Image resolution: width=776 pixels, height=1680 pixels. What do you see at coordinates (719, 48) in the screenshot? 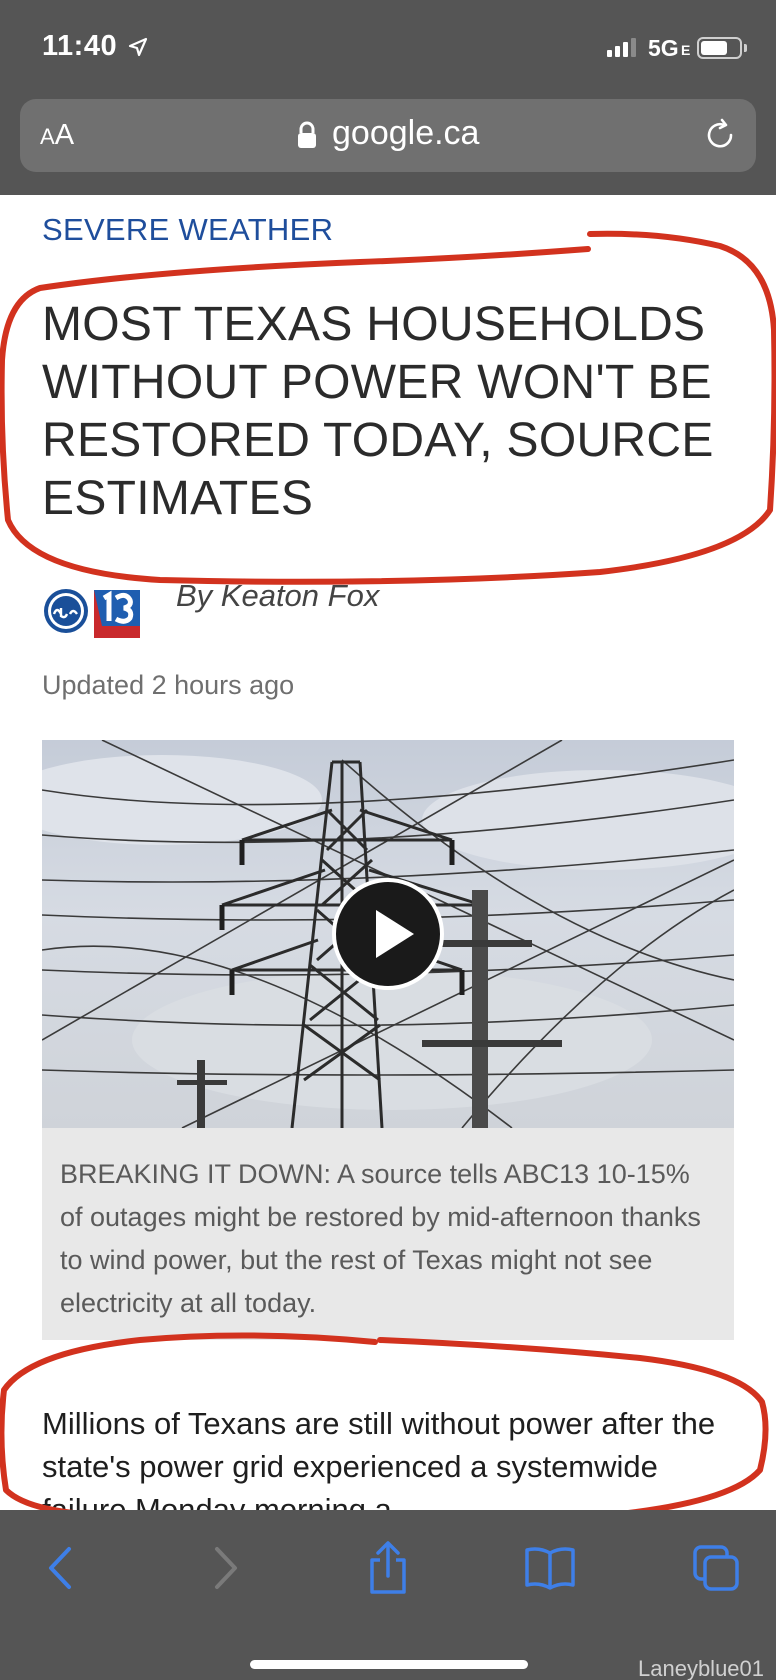
I see `battery-icon` at bounding box center [719, 48].